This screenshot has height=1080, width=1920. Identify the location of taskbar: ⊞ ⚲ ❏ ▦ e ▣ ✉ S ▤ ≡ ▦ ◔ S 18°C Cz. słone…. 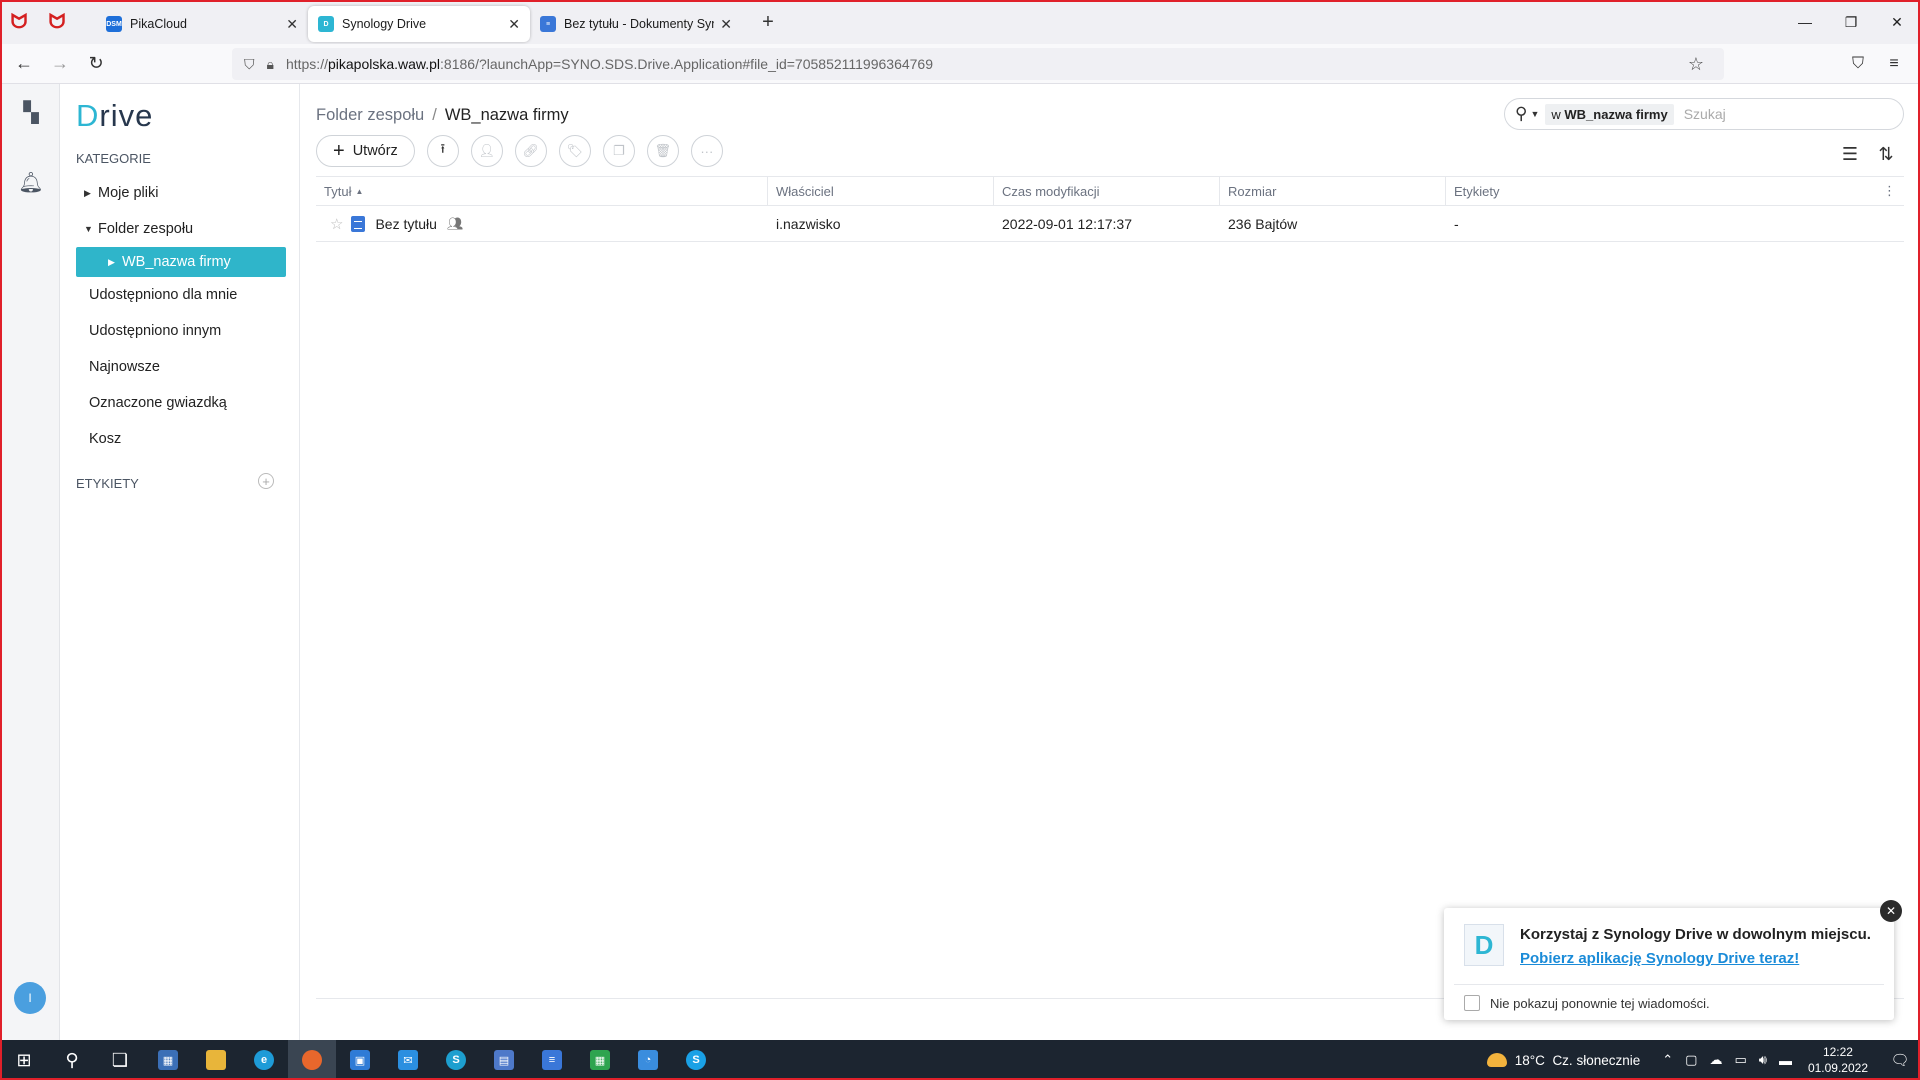
(960, 1060).